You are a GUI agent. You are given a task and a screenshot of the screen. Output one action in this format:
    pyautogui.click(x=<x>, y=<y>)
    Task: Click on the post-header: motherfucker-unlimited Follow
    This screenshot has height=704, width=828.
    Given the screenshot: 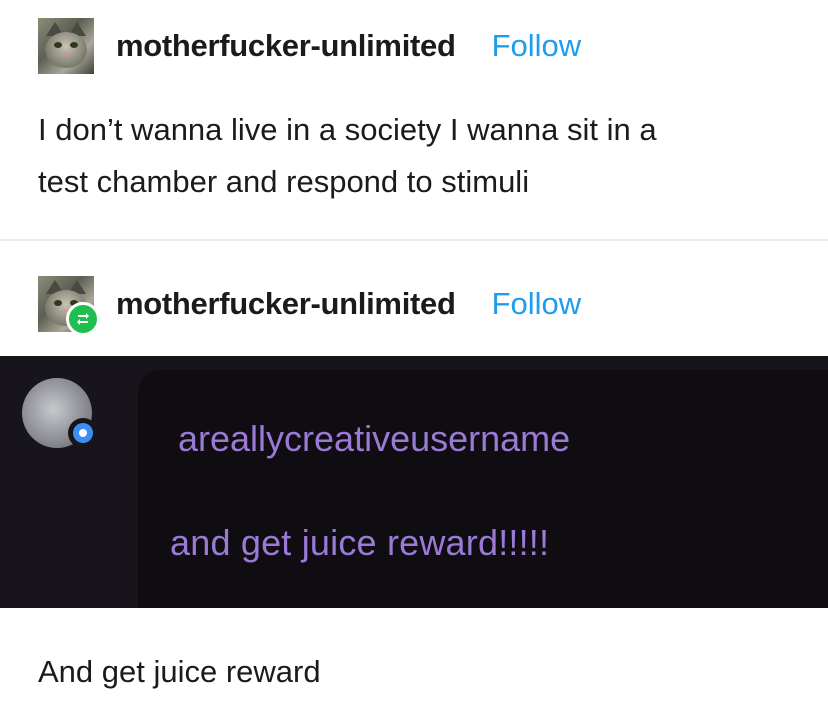 What is the action you would take?
    pyautogui.click(x=309, y=46)
    